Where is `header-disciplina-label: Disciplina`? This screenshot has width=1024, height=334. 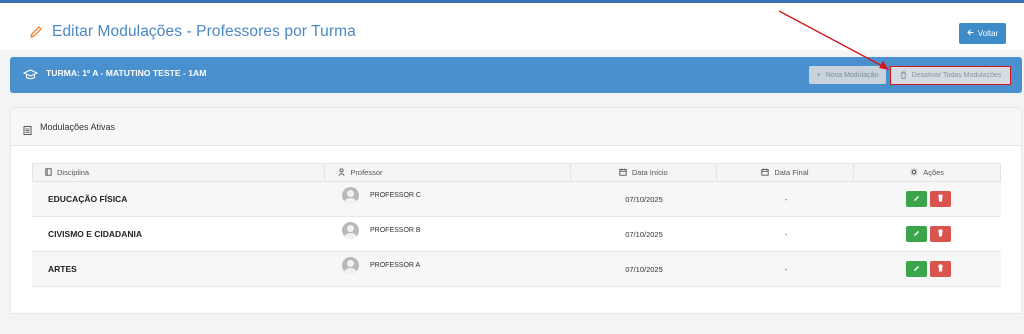 header-disciplina-label: Disciplina is located at coordinates (73, 172).